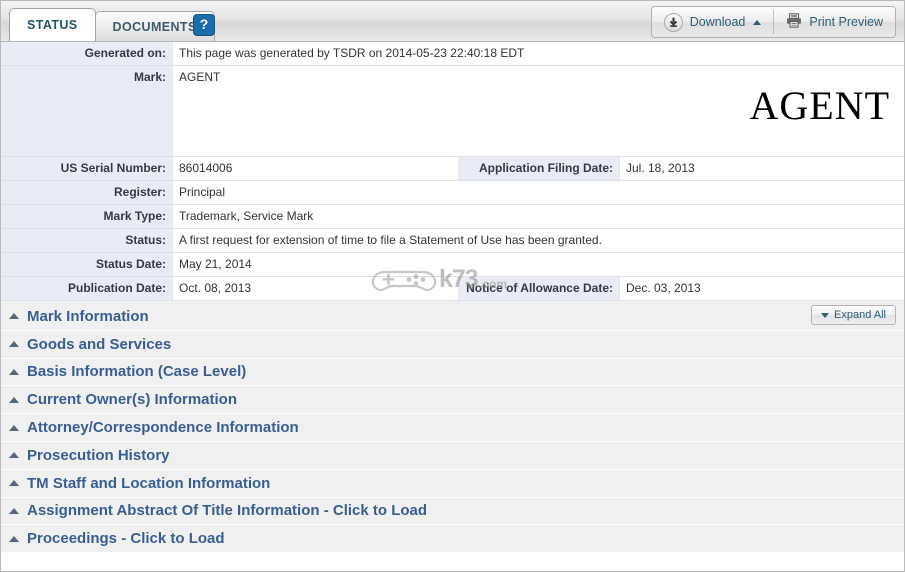  I want to click on printer-icon, so click(794, 22).